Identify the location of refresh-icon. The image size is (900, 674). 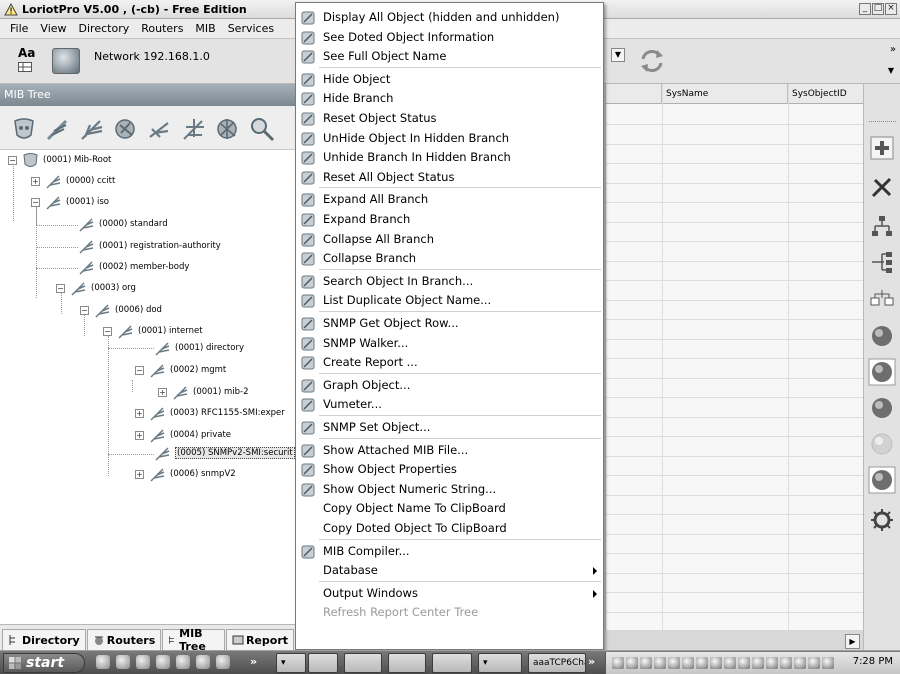
(652, 61).